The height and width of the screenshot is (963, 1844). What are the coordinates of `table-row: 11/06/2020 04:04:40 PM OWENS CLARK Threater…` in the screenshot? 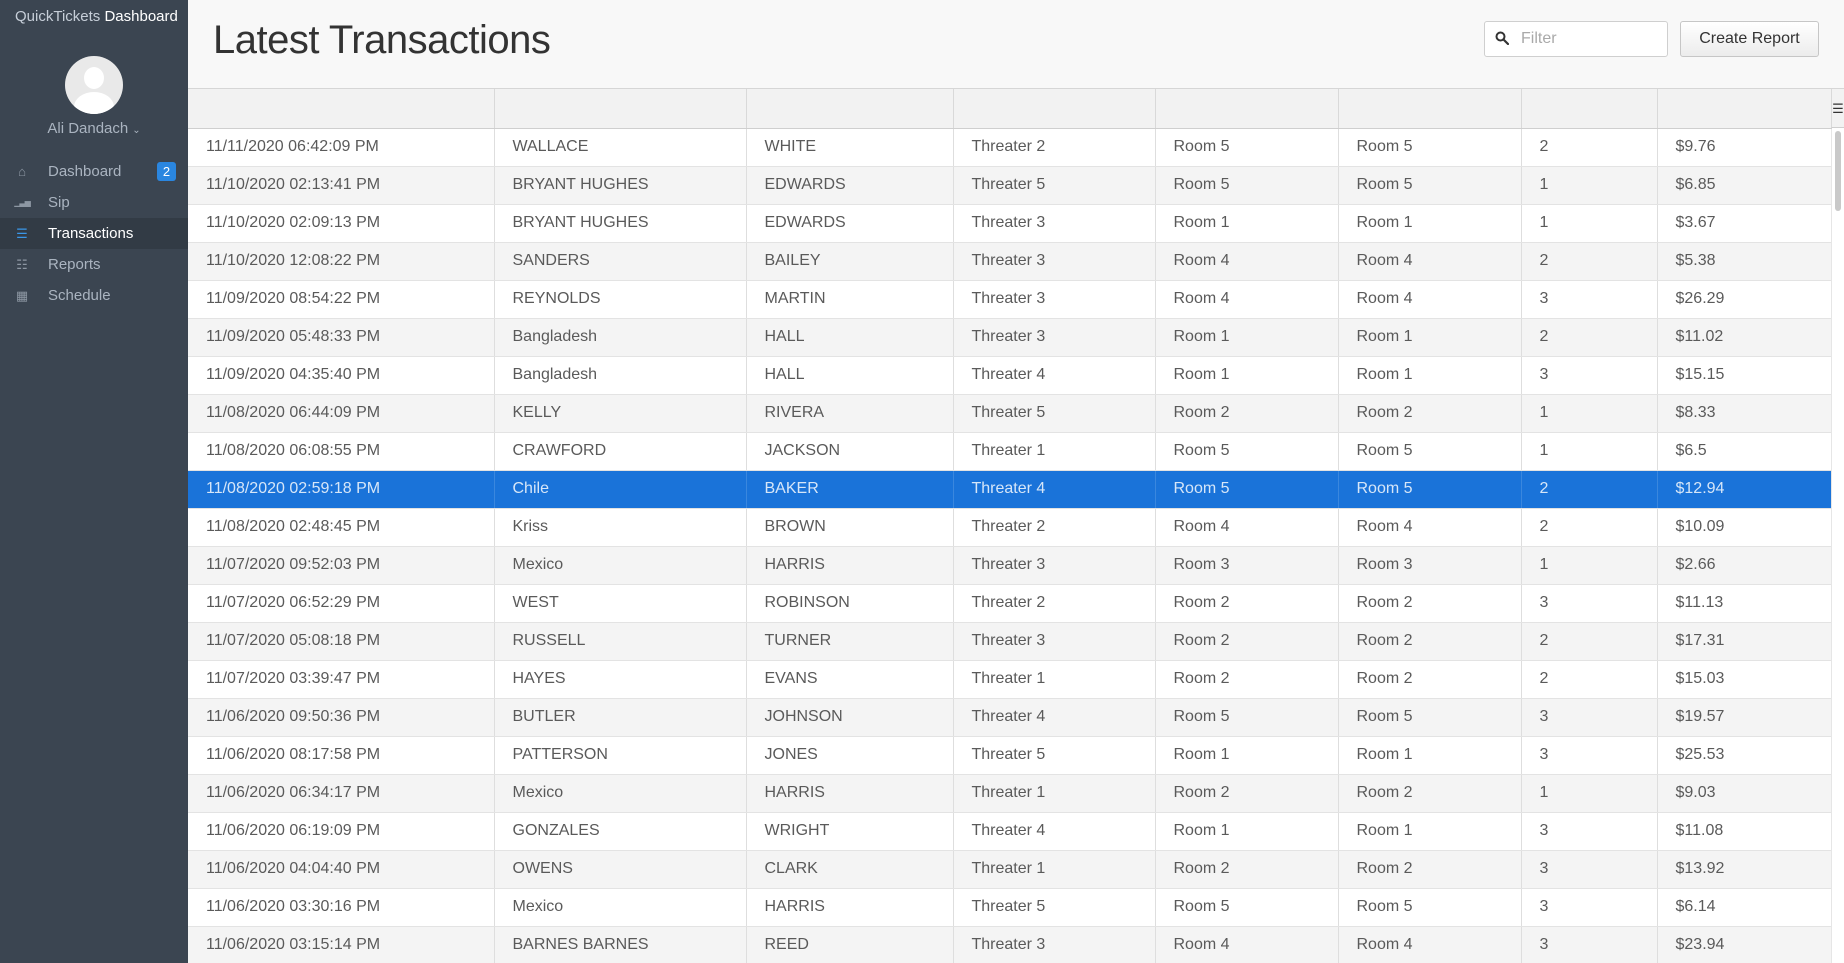 It's located at (1010, 869).